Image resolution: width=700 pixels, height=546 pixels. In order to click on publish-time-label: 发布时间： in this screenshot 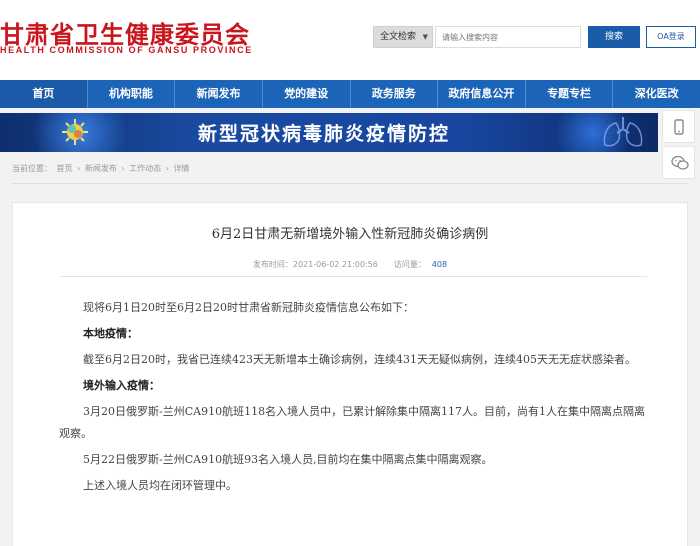, I will do `click(272, 264)`.